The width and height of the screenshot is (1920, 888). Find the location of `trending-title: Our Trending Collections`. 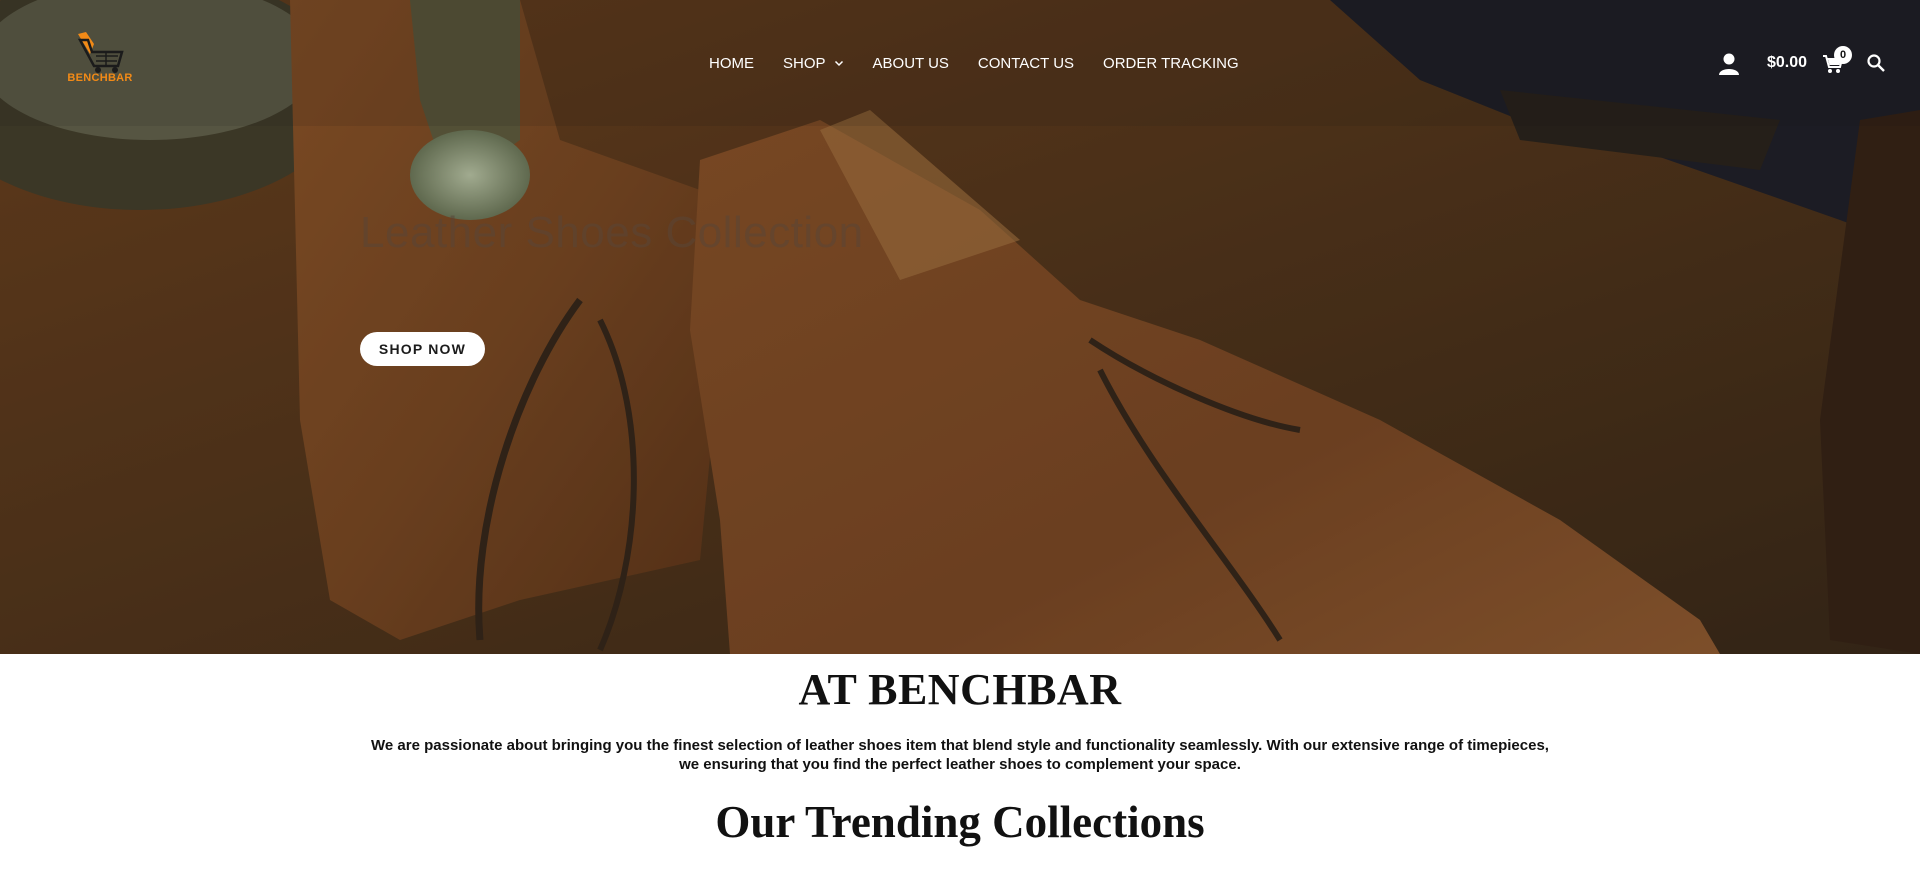

trending-title: Our Trending Collections is located at coordinates (960, 822).